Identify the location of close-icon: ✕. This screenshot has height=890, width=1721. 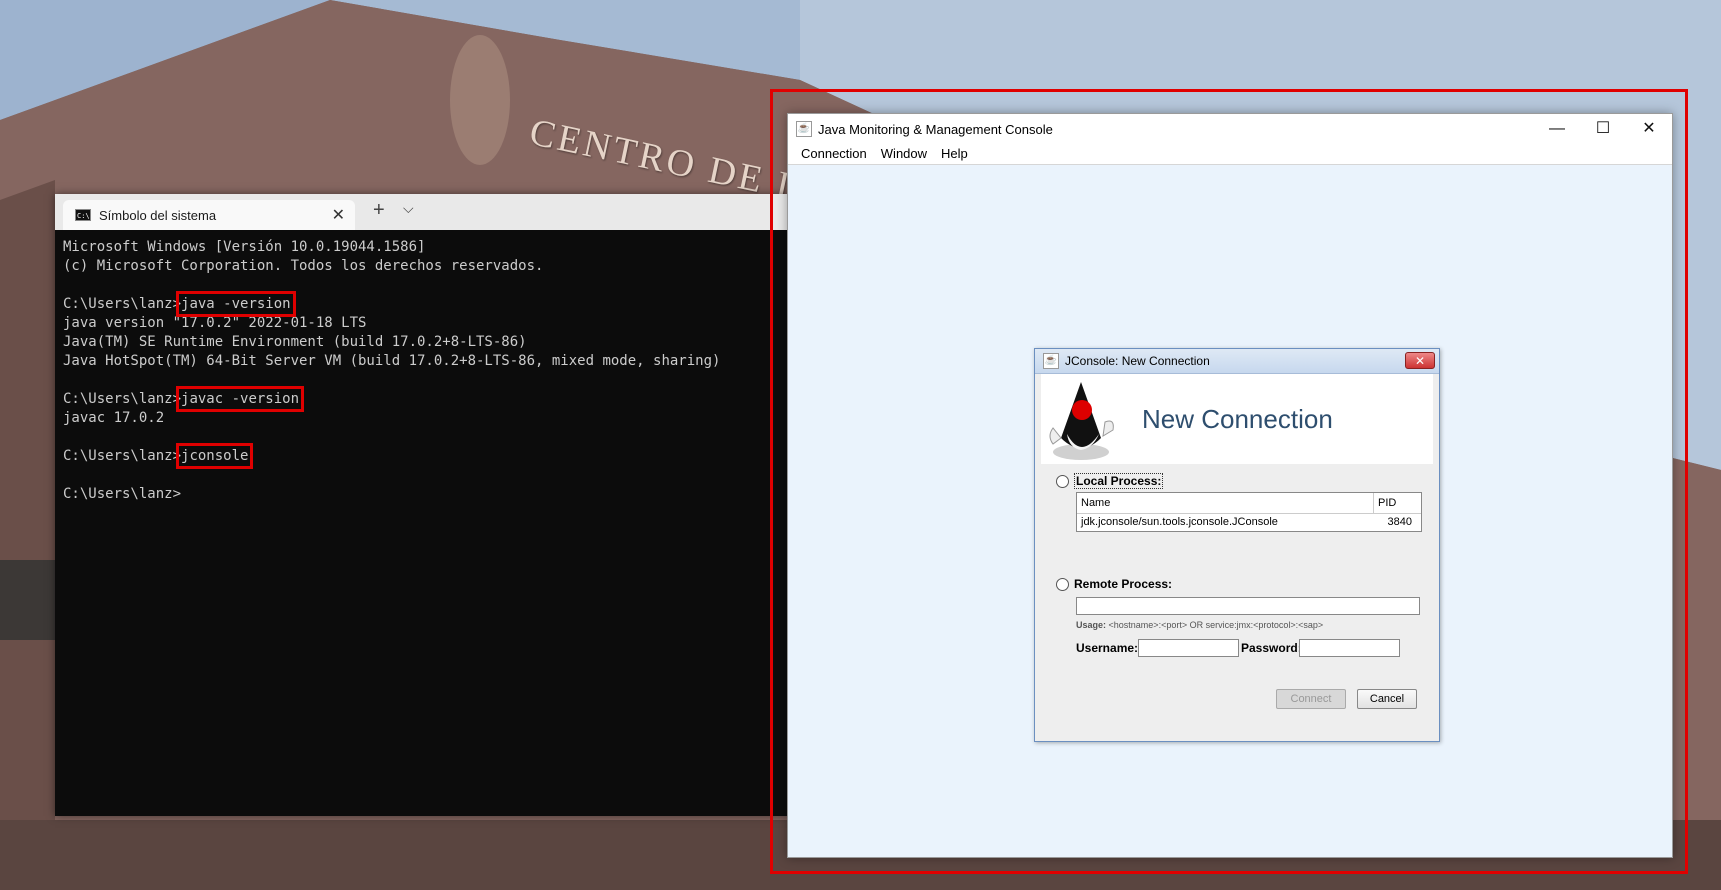
(338, 215).